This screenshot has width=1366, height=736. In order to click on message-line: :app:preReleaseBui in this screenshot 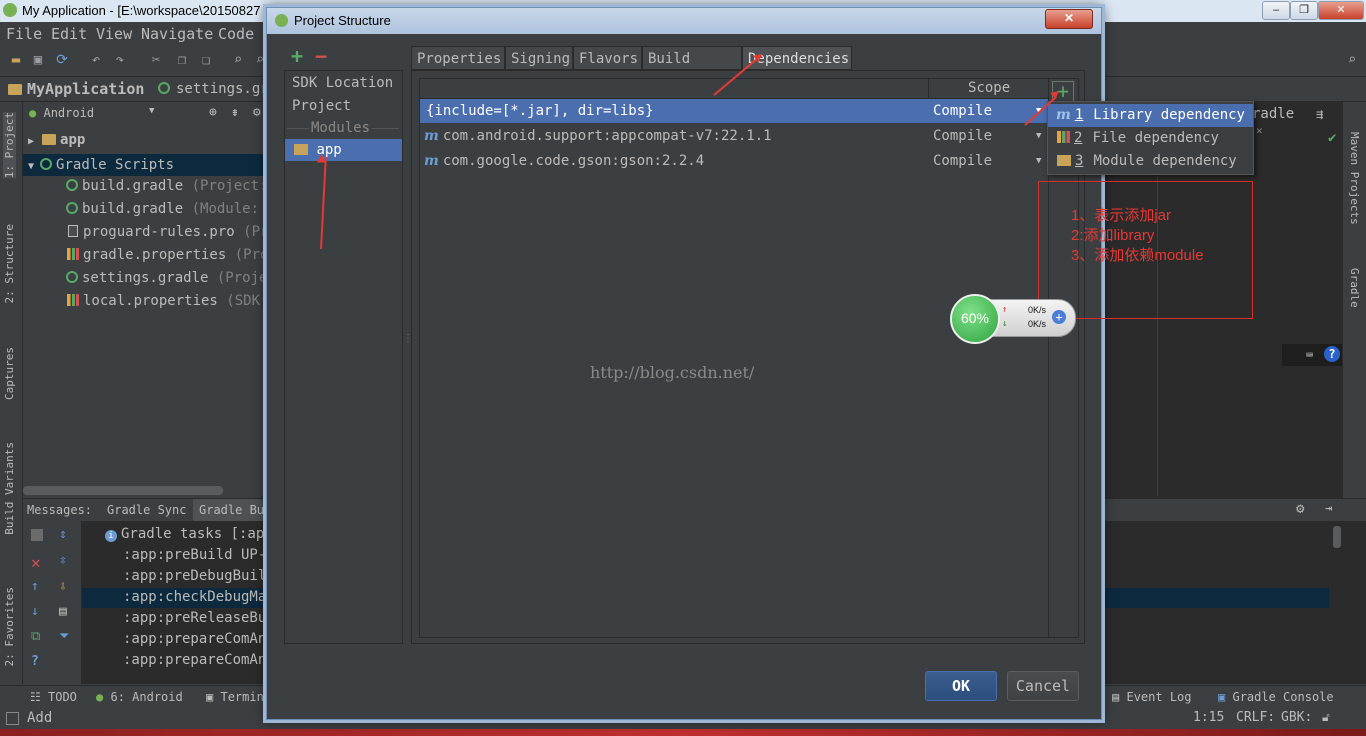, I will do `click(199, 618)`.